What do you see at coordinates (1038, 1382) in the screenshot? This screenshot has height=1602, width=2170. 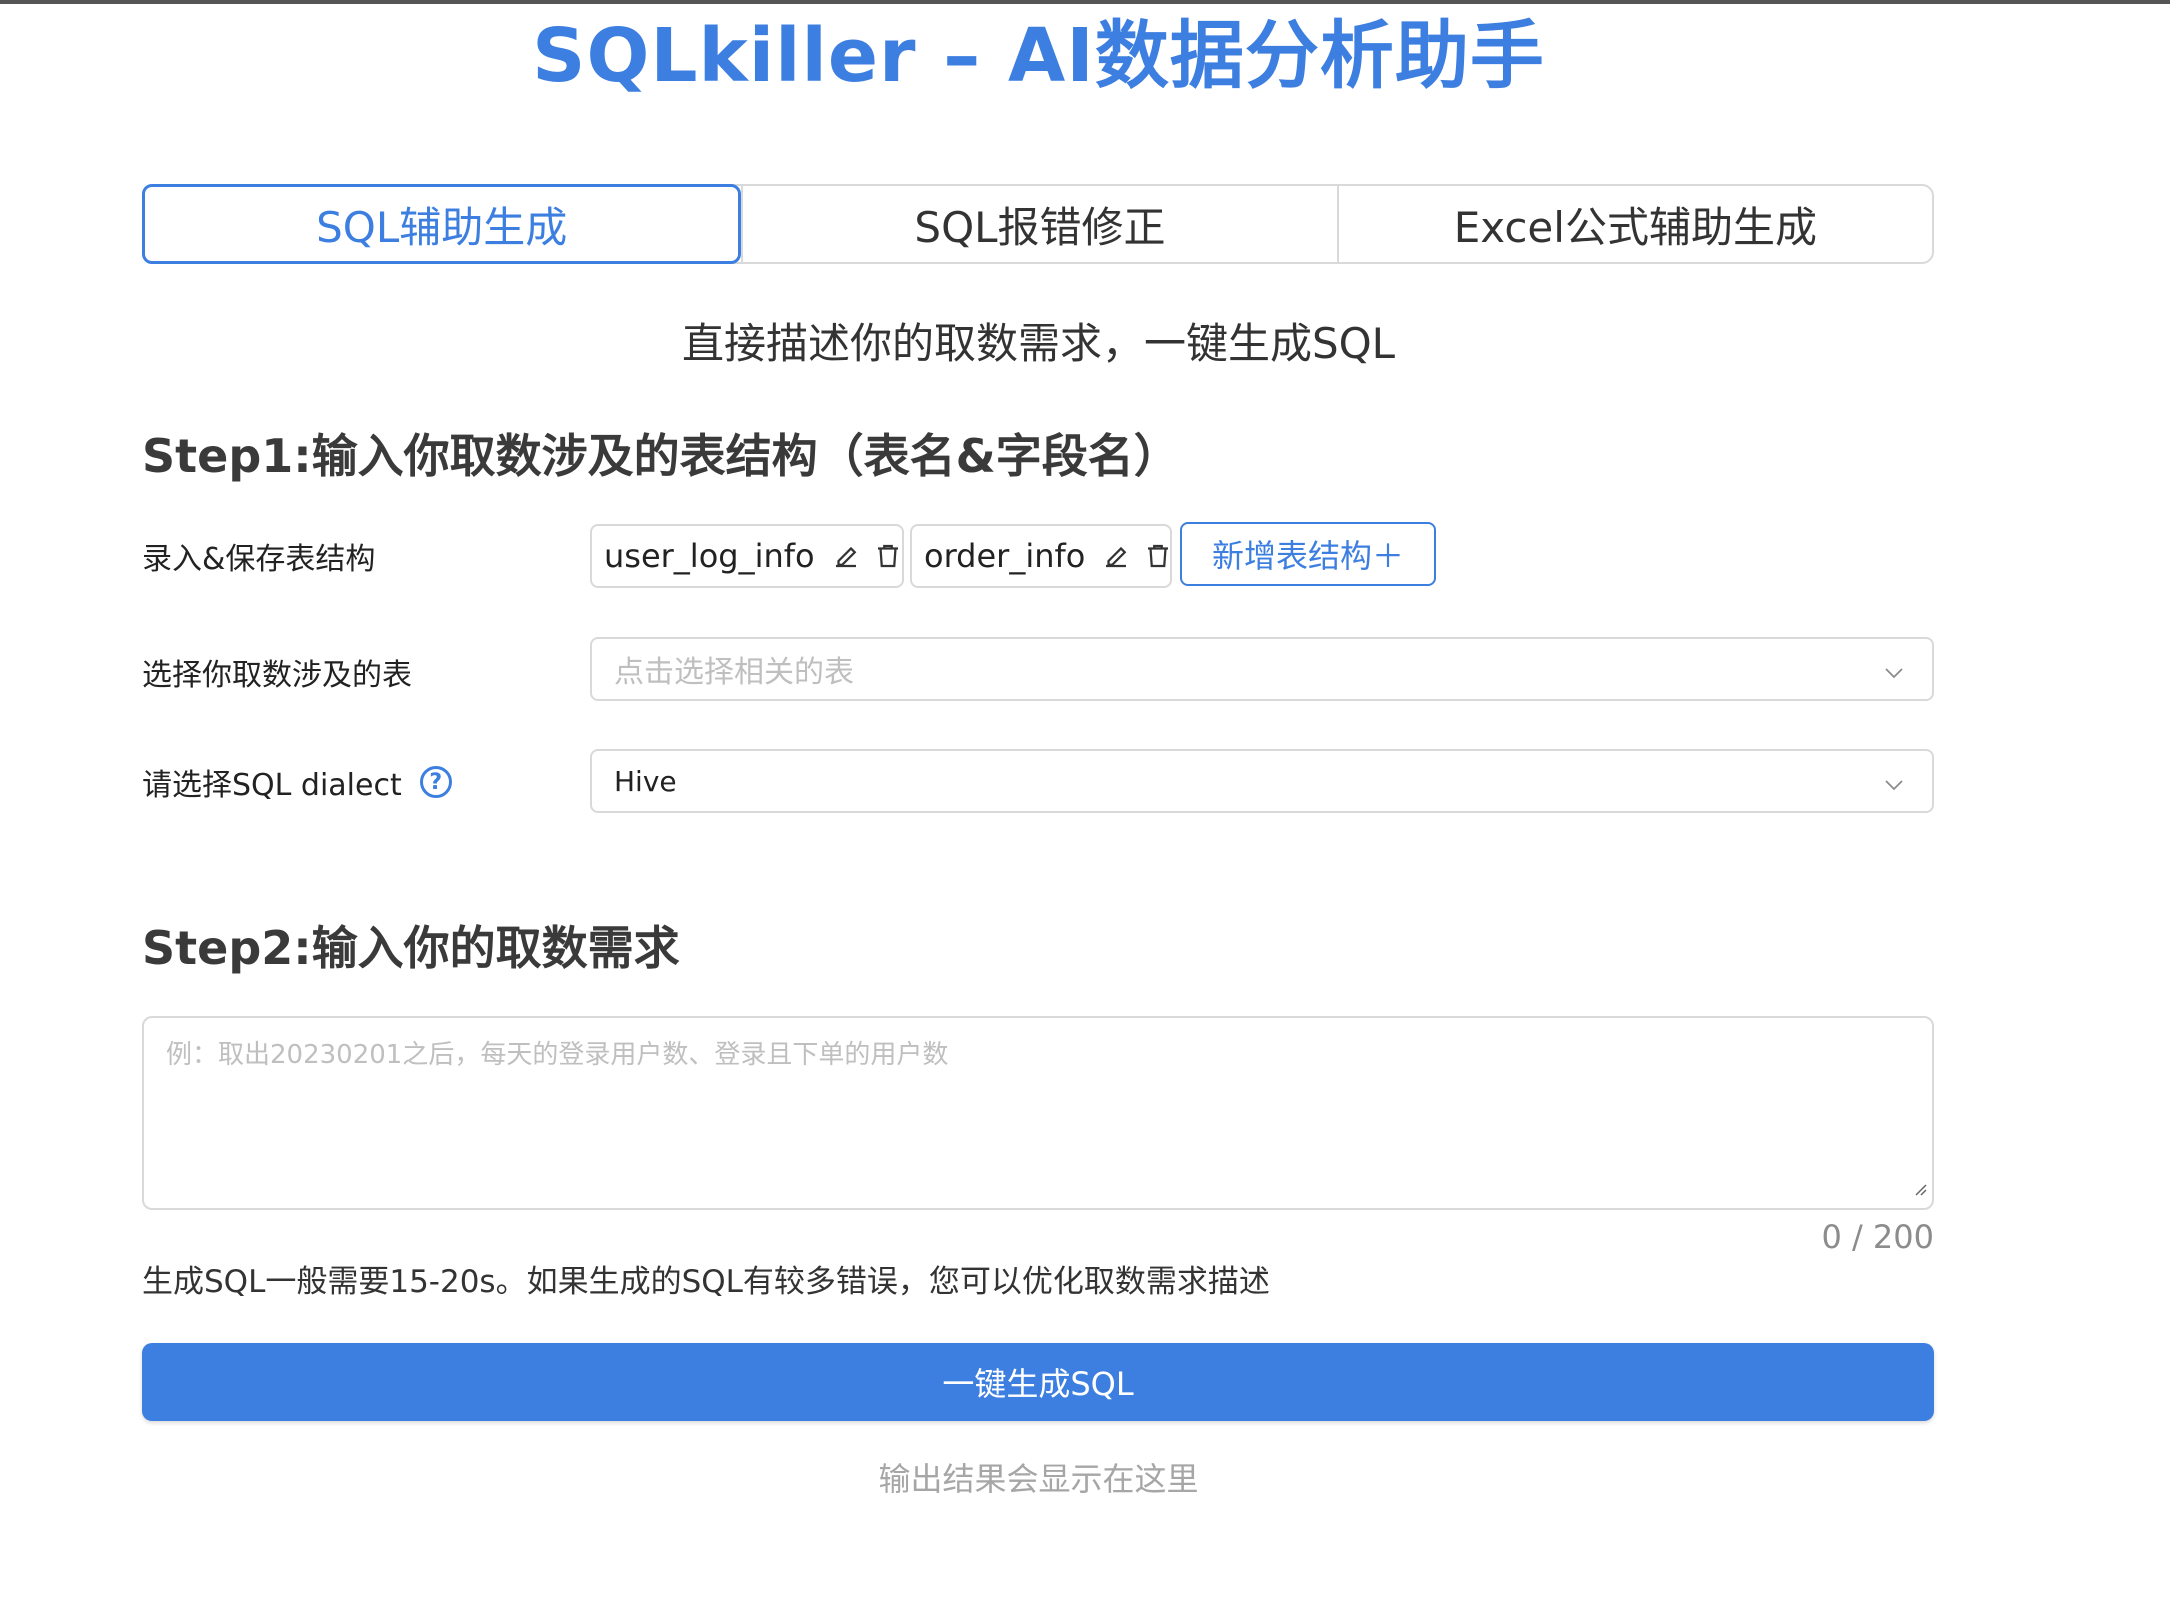 I see `generate-sql-button: 一键生成SQL` at bounding box center [1038, 1382].